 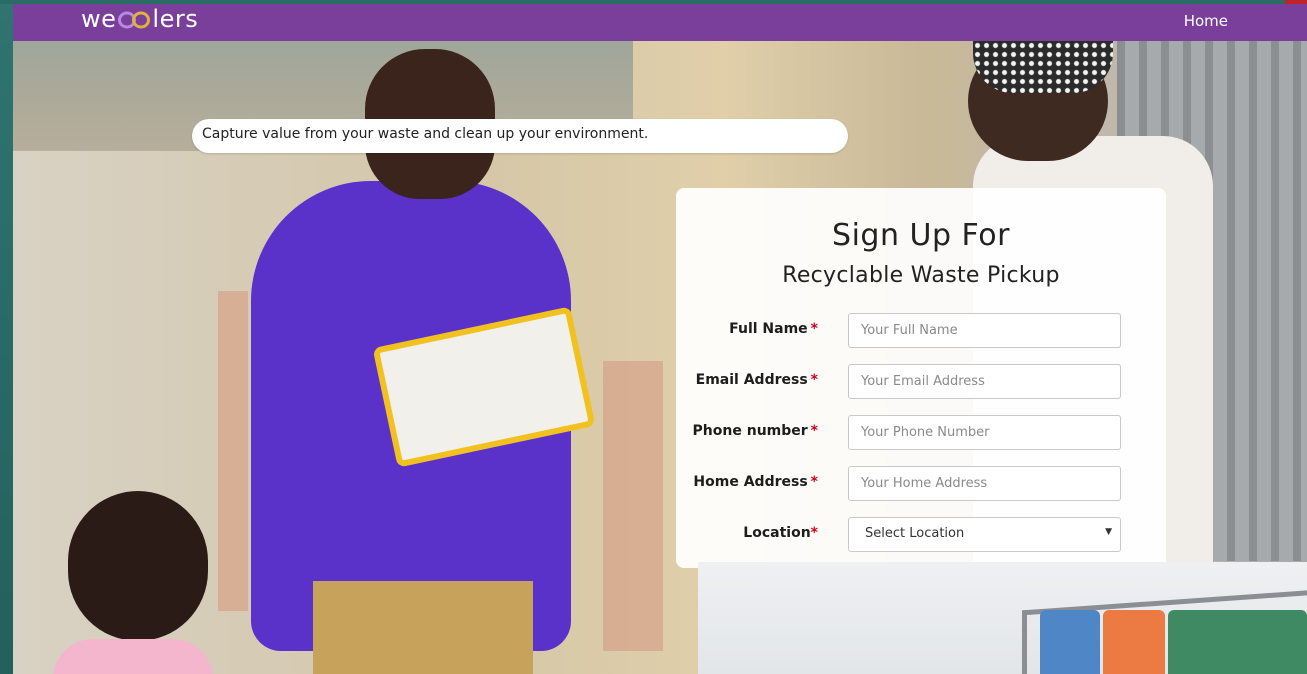 I want to click on email-row: Email Address *, so click(x=921, y=382).